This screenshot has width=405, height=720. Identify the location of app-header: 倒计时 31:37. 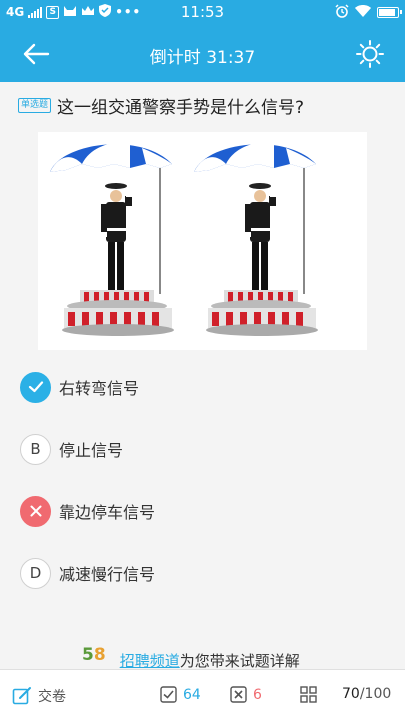
(202, 54).